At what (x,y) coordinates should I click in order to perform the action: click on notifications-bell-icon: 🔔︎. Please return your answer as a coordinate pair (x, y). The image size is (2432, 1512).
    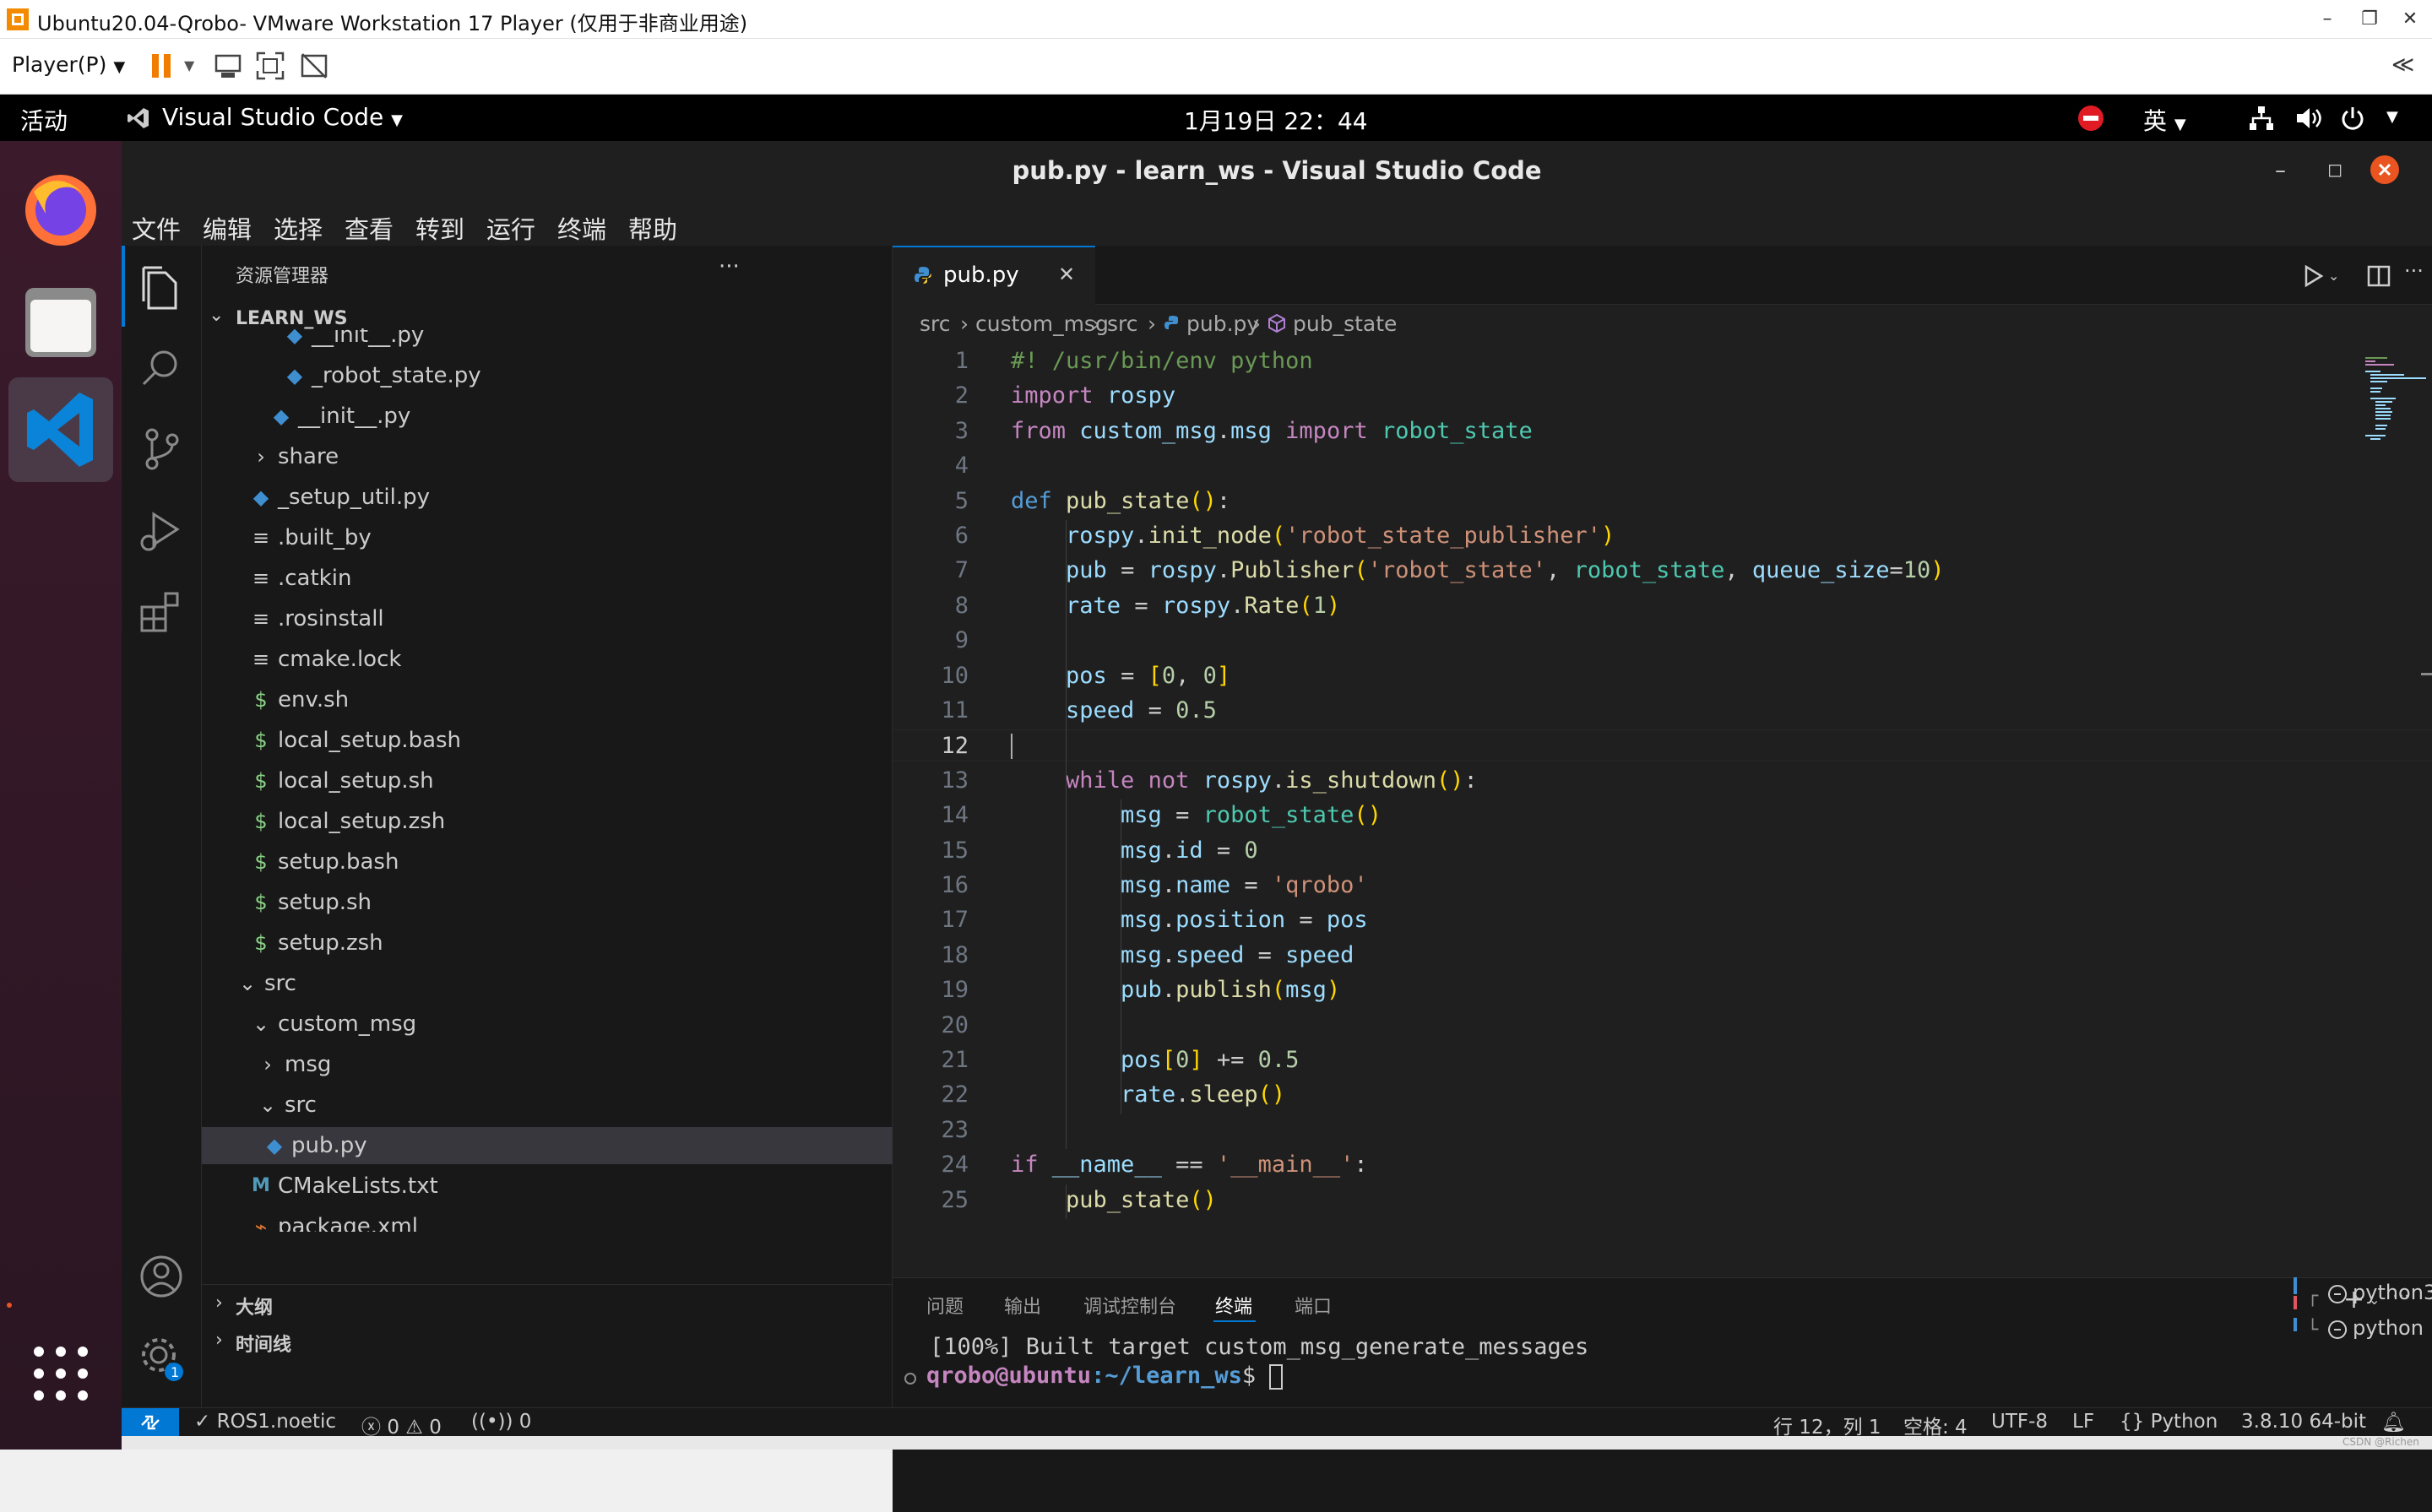
    Looking at the image, I should click on (2393, 1422).